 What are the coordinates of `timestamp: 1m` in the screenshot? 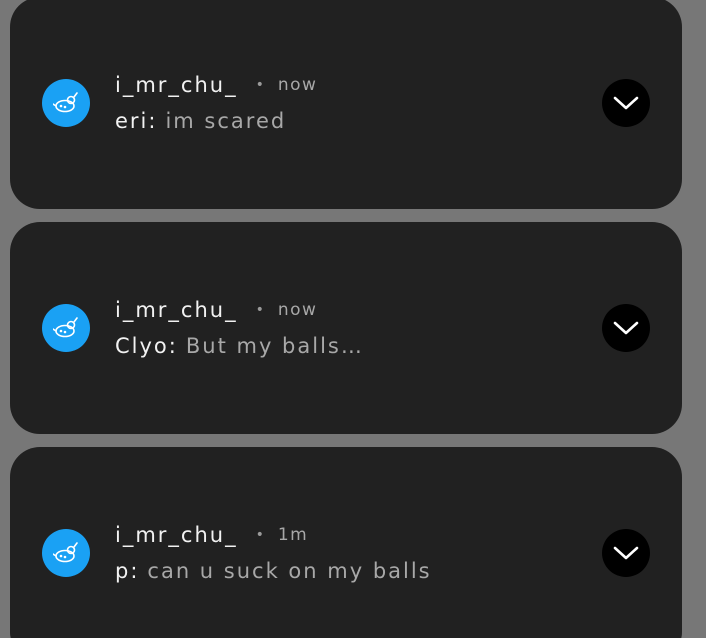 It's located at (293, 535).